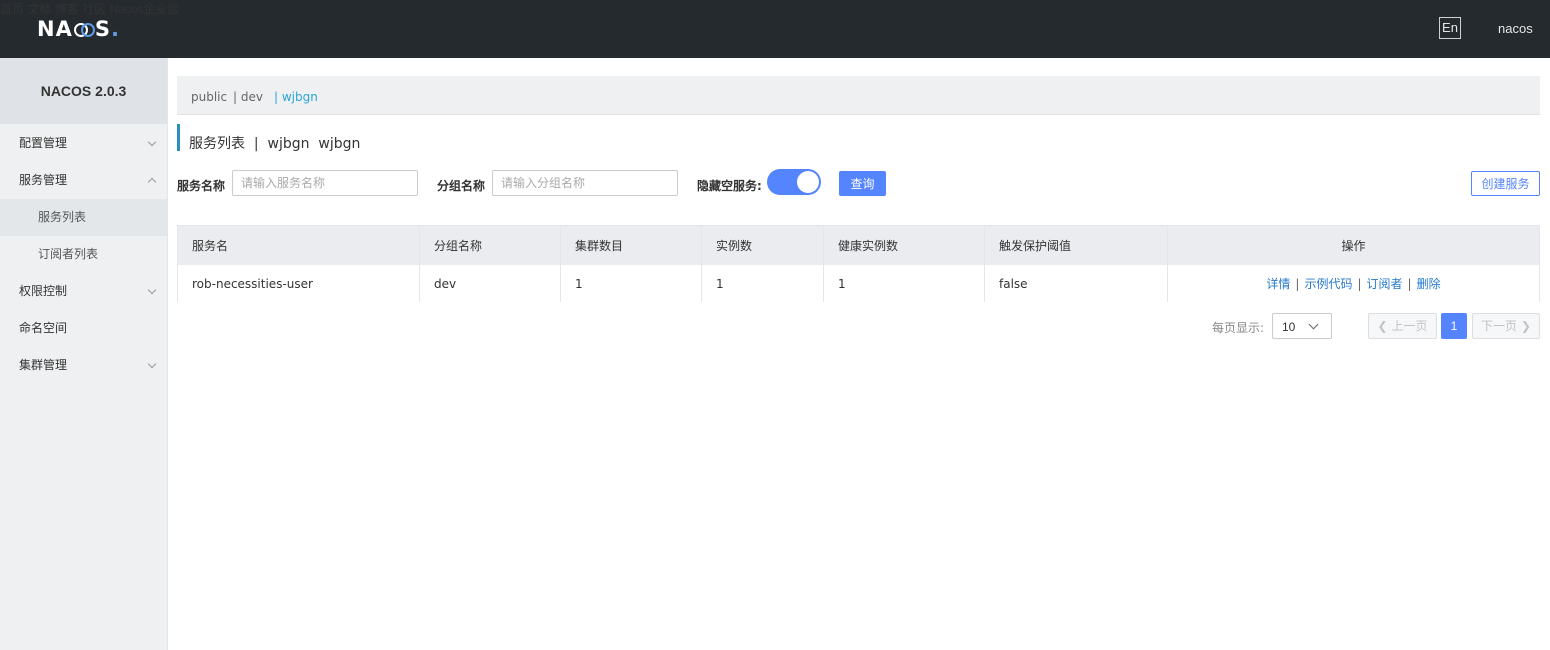 The width and height of the screenshot is (1550, 650). What do you see at coordinates (83, 365) in the screenshot?
I see `sidebar-item-cluster-management: 集群管理` at bounding box center [83, 365].